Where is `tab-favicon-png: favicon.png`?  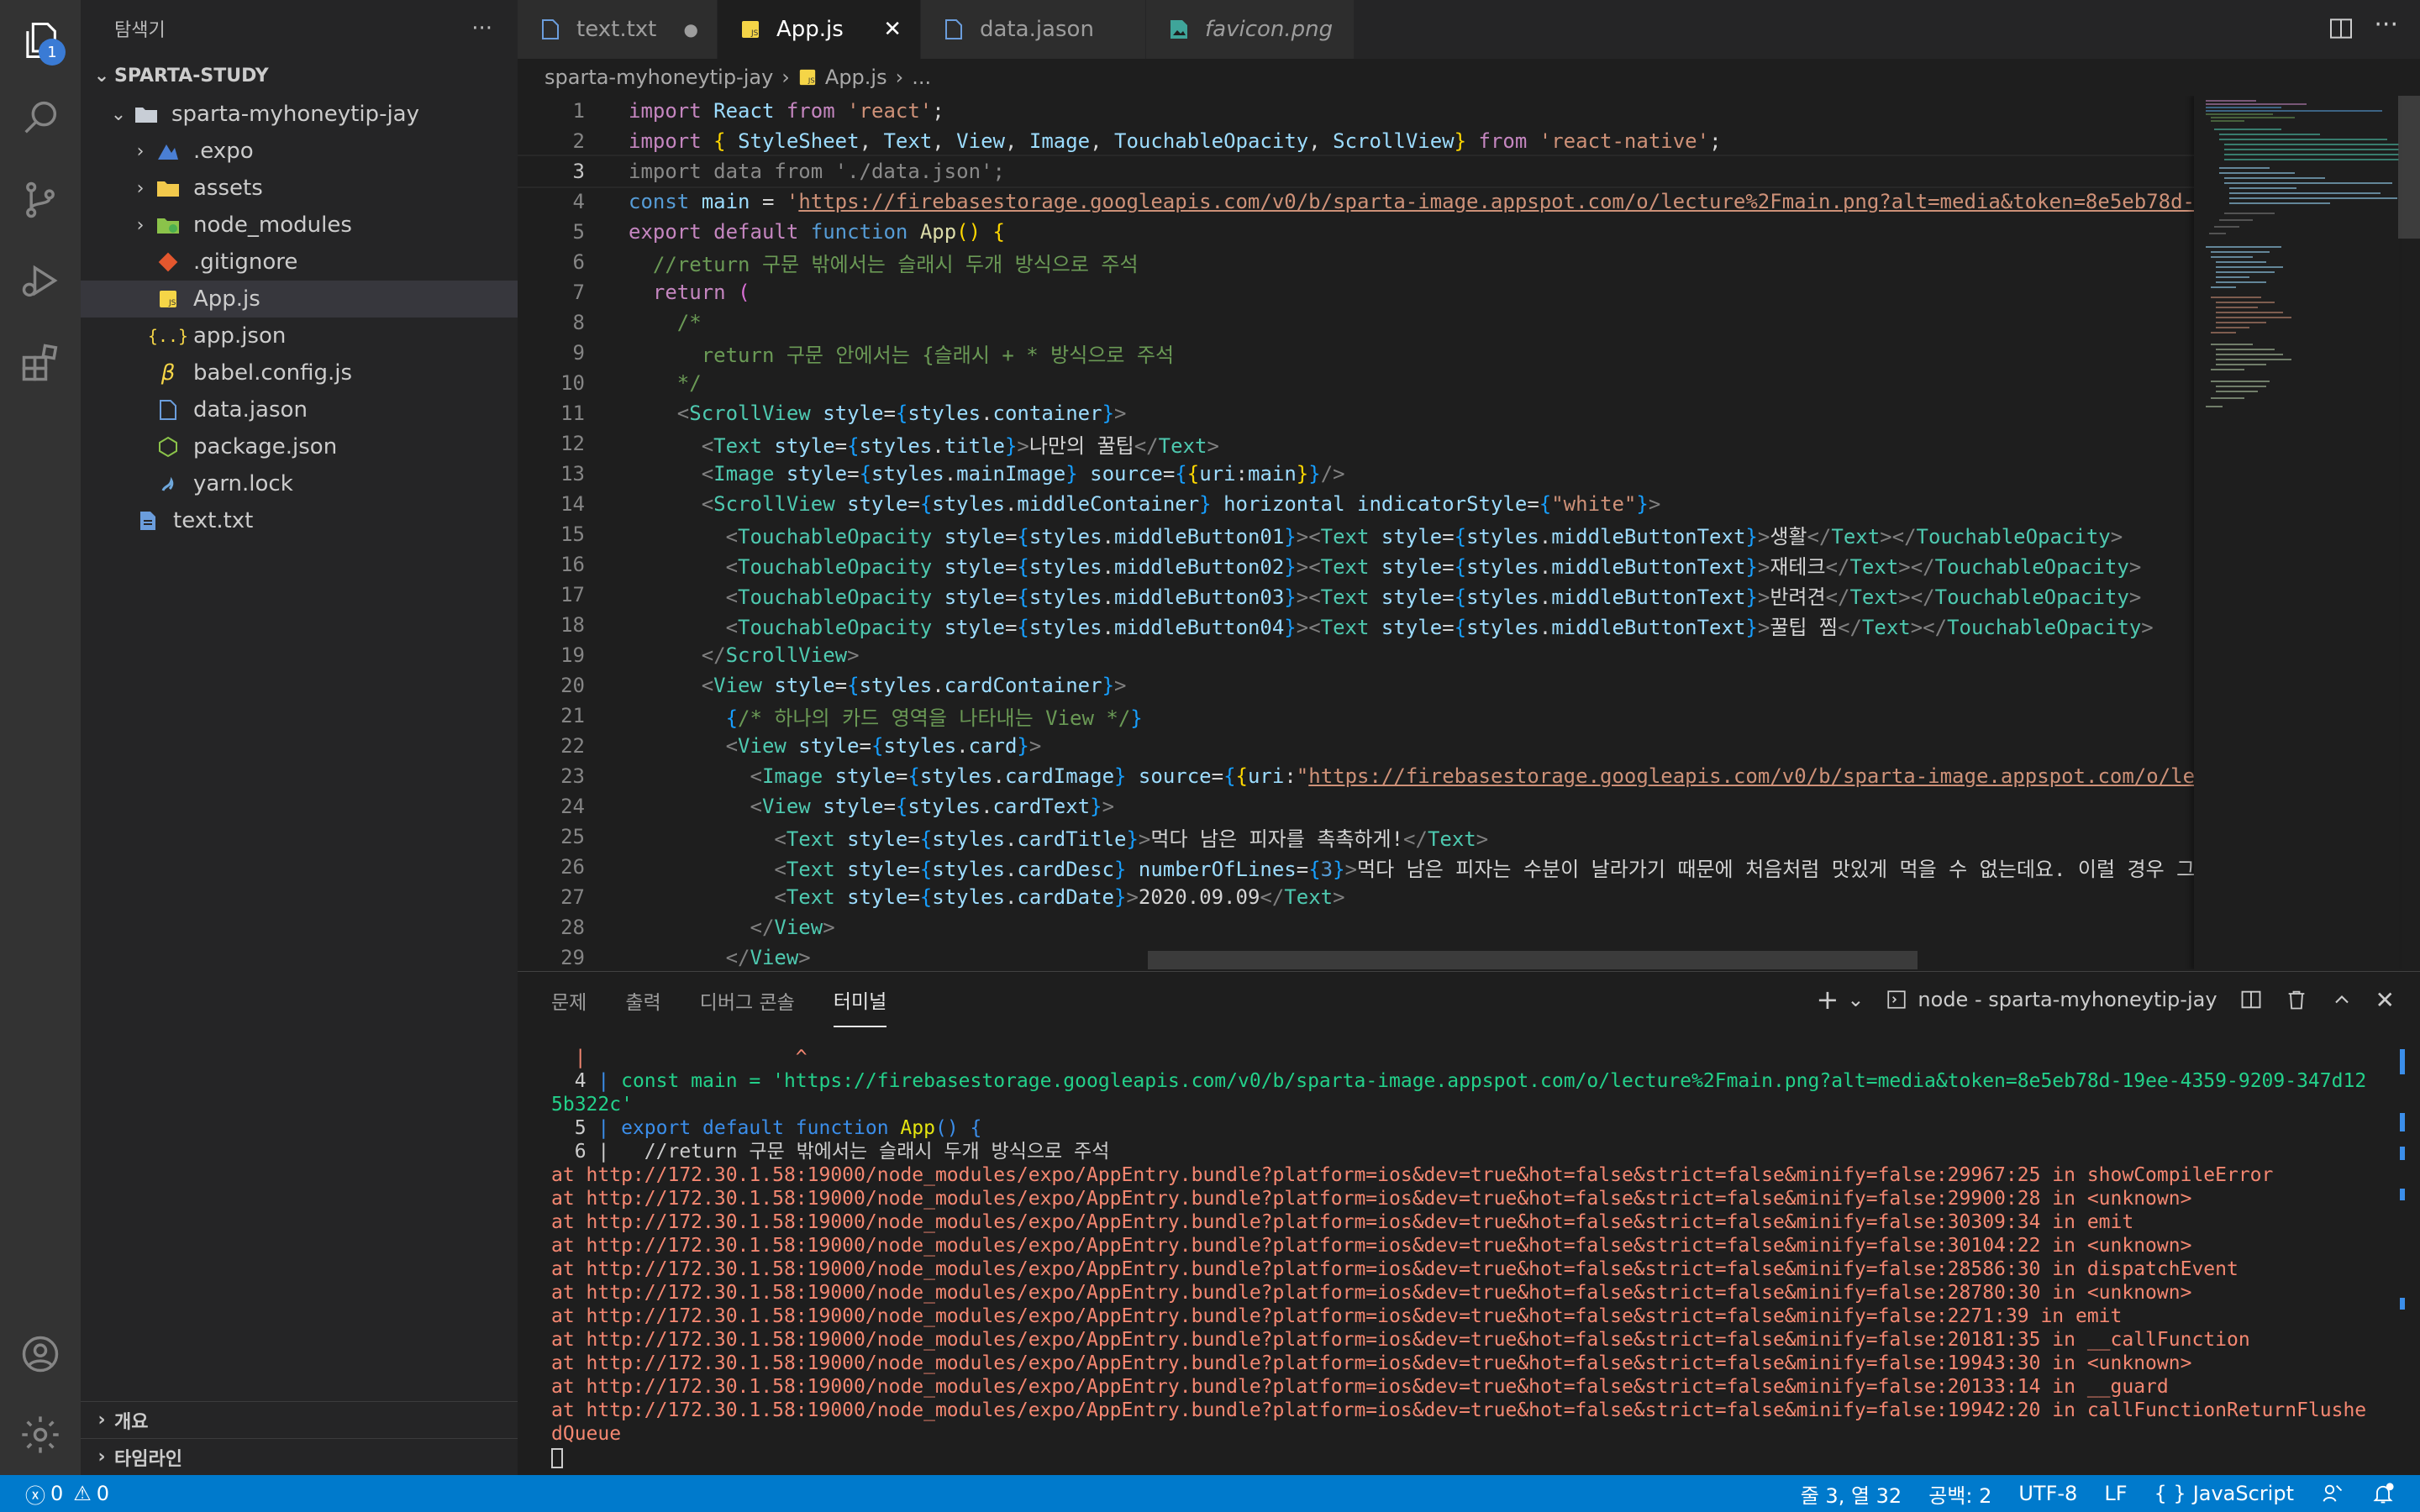 tab-favicon-png: favicon.png is located at coordinates (1251, 29).